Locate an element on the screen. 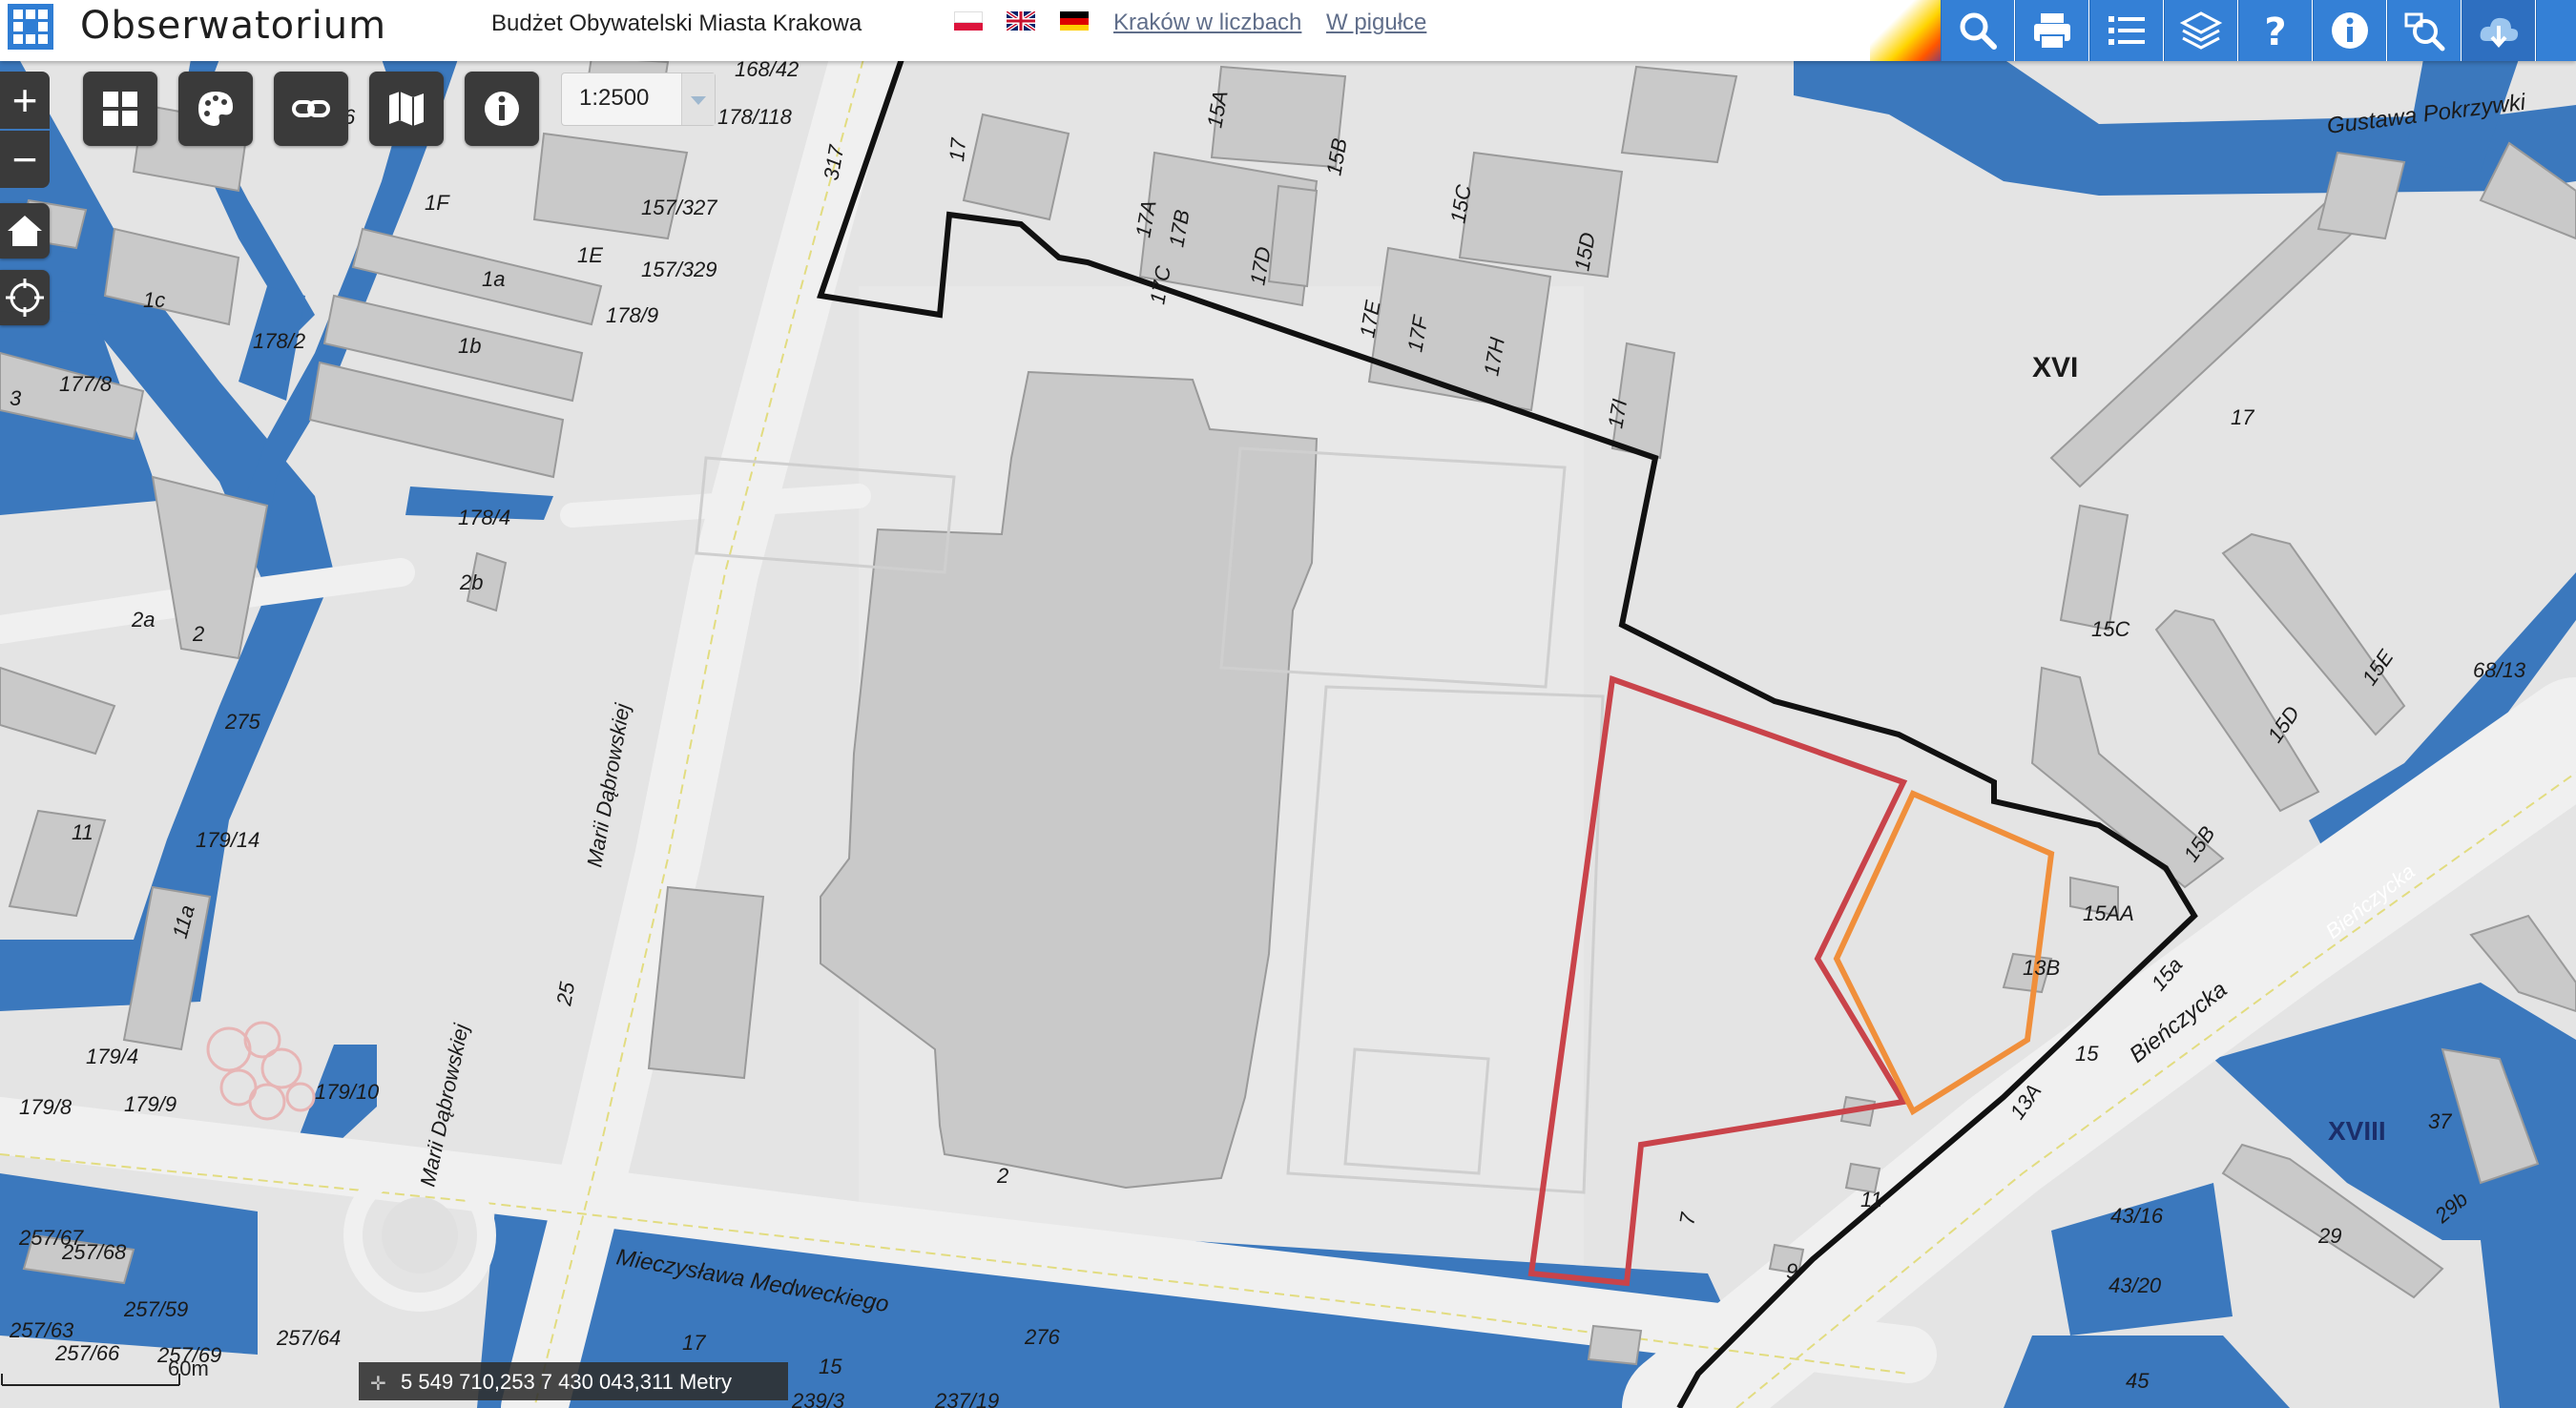  map-info-button is located at coordinates (502, 109).